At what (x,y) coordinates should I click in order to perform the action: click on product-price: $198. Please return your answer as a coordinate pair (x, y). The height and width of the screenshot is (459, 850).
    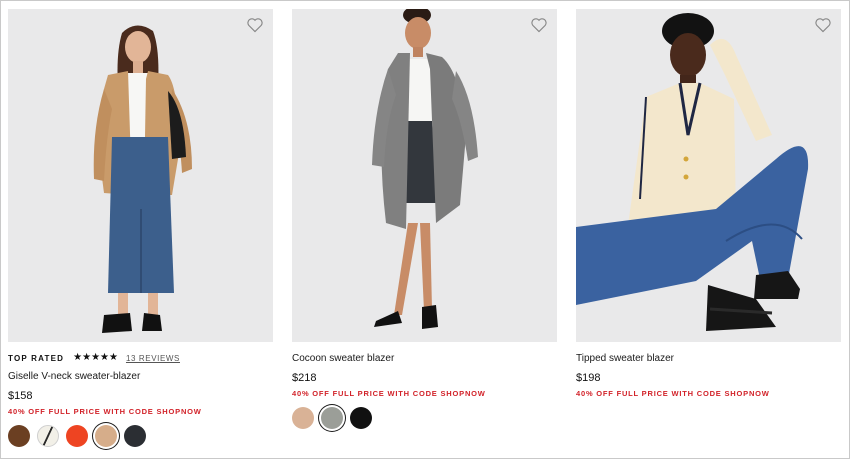
    Looking at the image, I should click on (588, 378).